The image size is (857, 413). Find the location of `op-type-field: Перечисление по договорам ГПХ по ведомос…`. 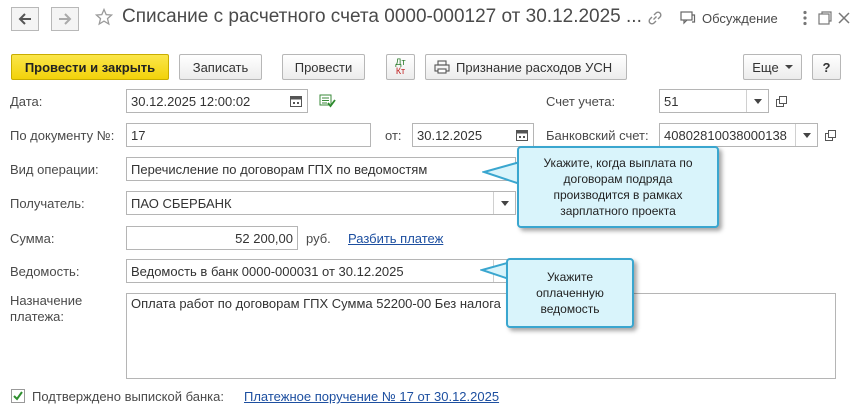

op-type-field: Перечисление по договорам ГПХ по ведомос… is located at coordinates (321, 169).